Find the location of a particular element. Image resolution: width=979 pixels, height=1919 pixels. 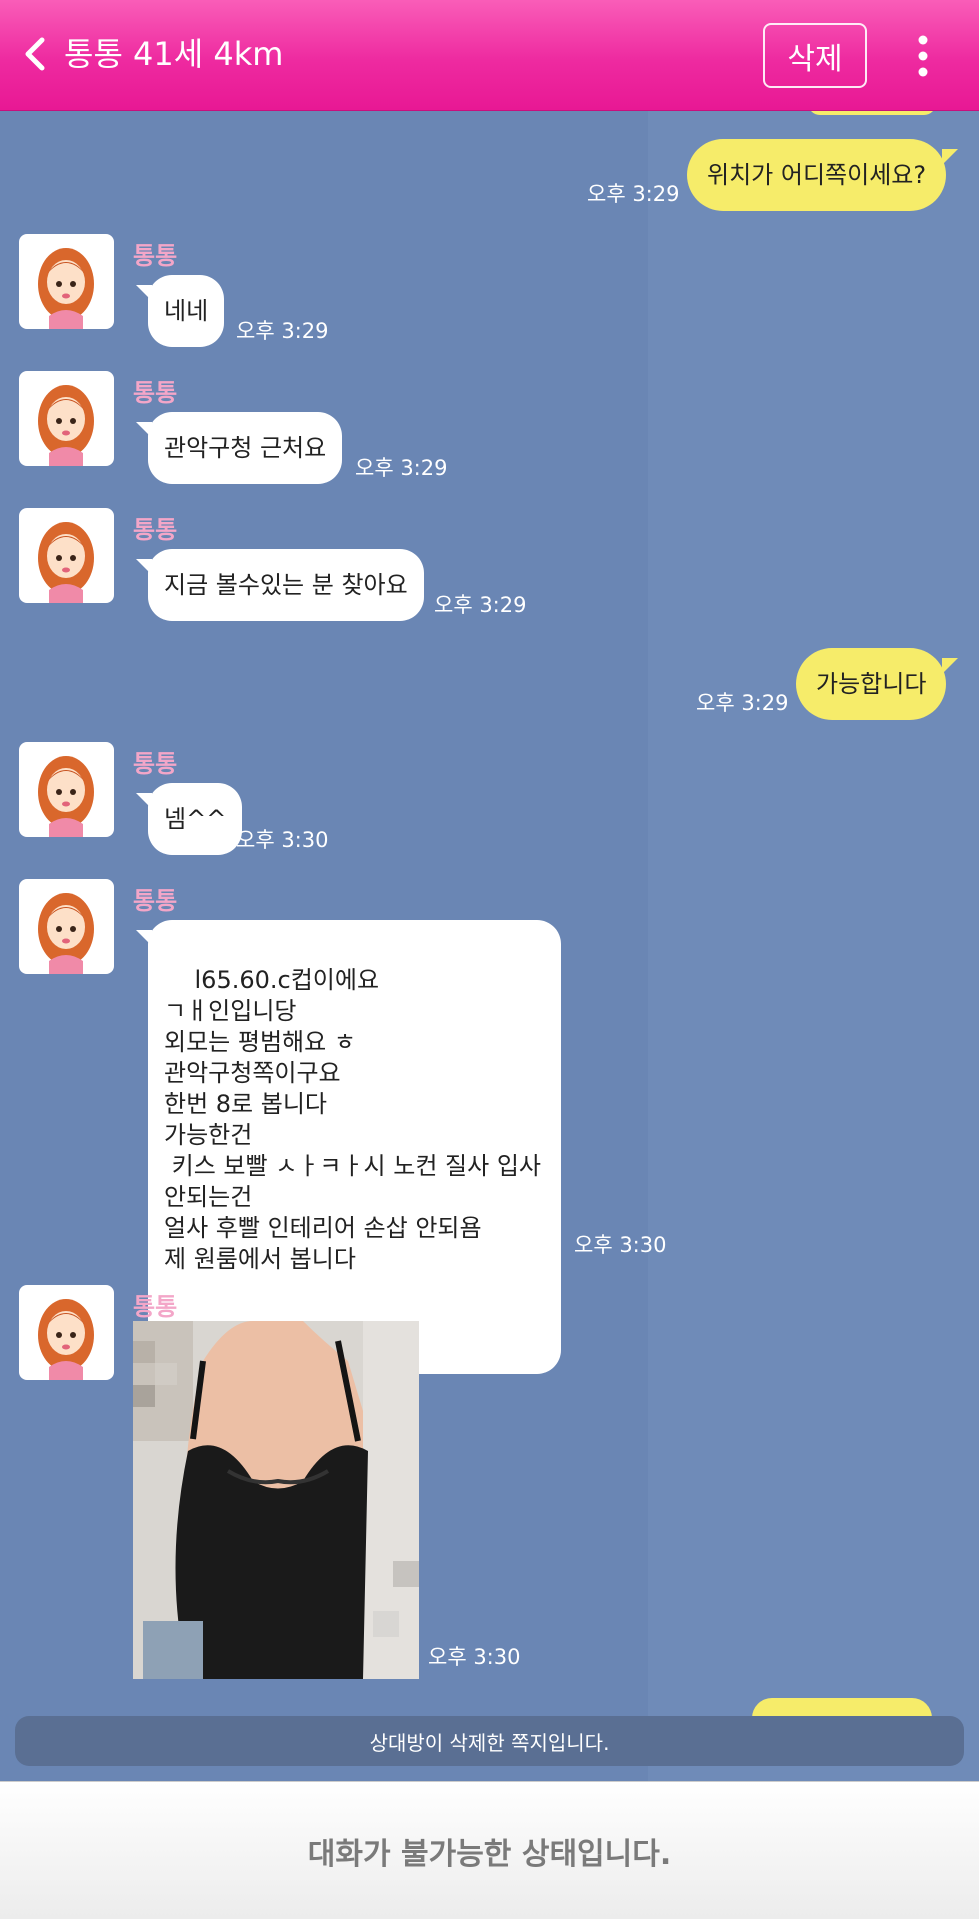

partial-outgoing-bubble is located at coordinates (872, 113).